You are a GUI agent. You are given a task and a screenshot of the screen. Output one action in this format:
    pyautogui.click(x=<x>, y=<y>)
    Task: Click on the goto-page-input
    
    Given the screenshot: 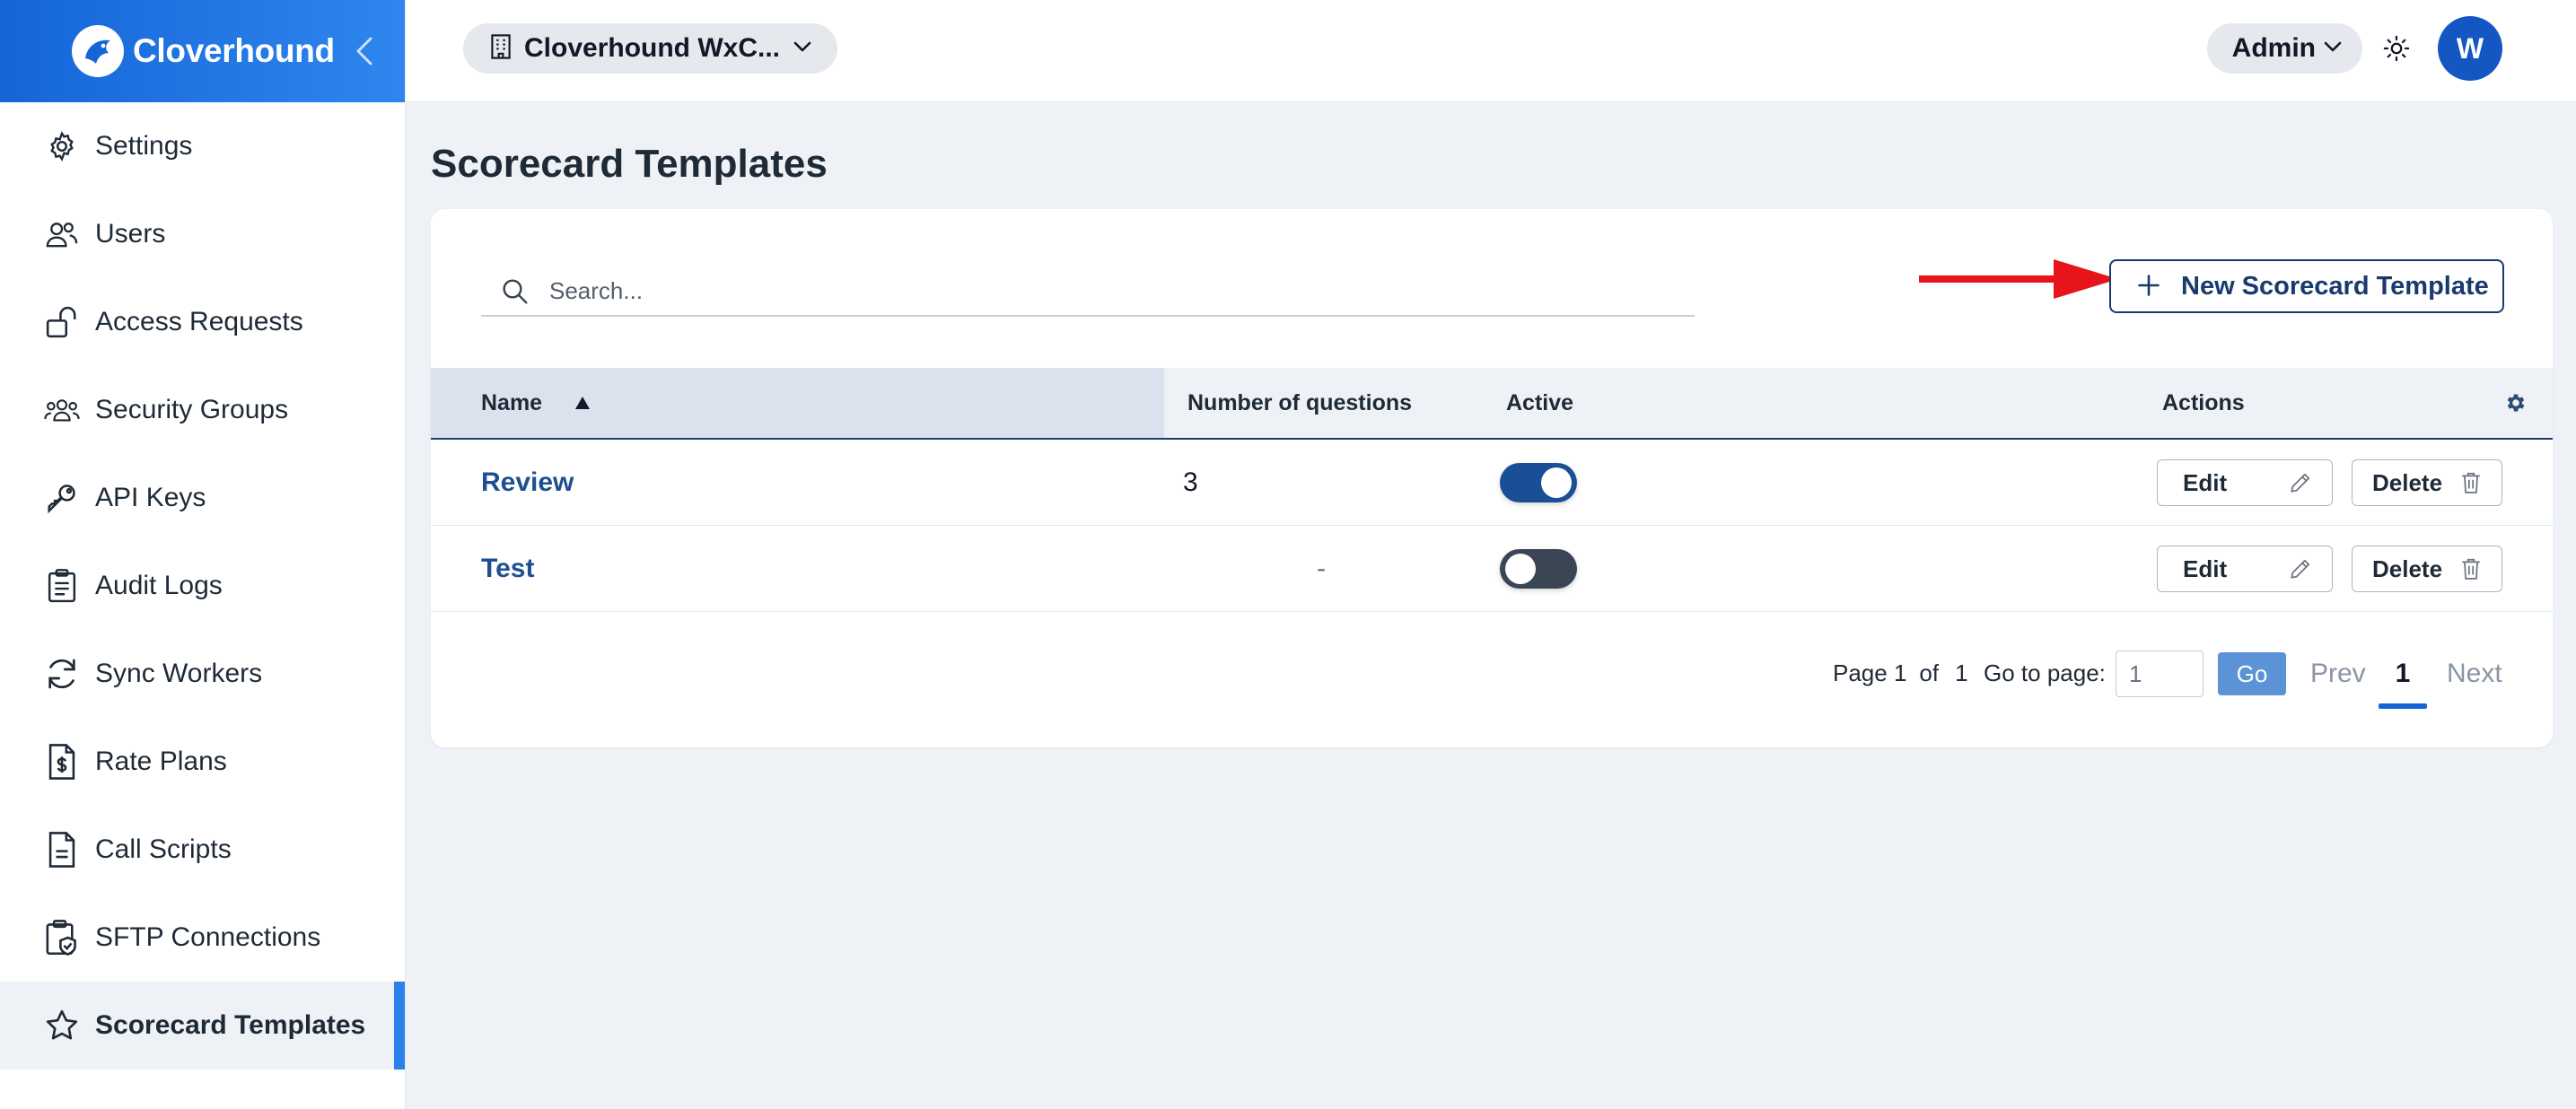 What is the action you would take?
    pyautogui.click(x=2160, y=674)
    